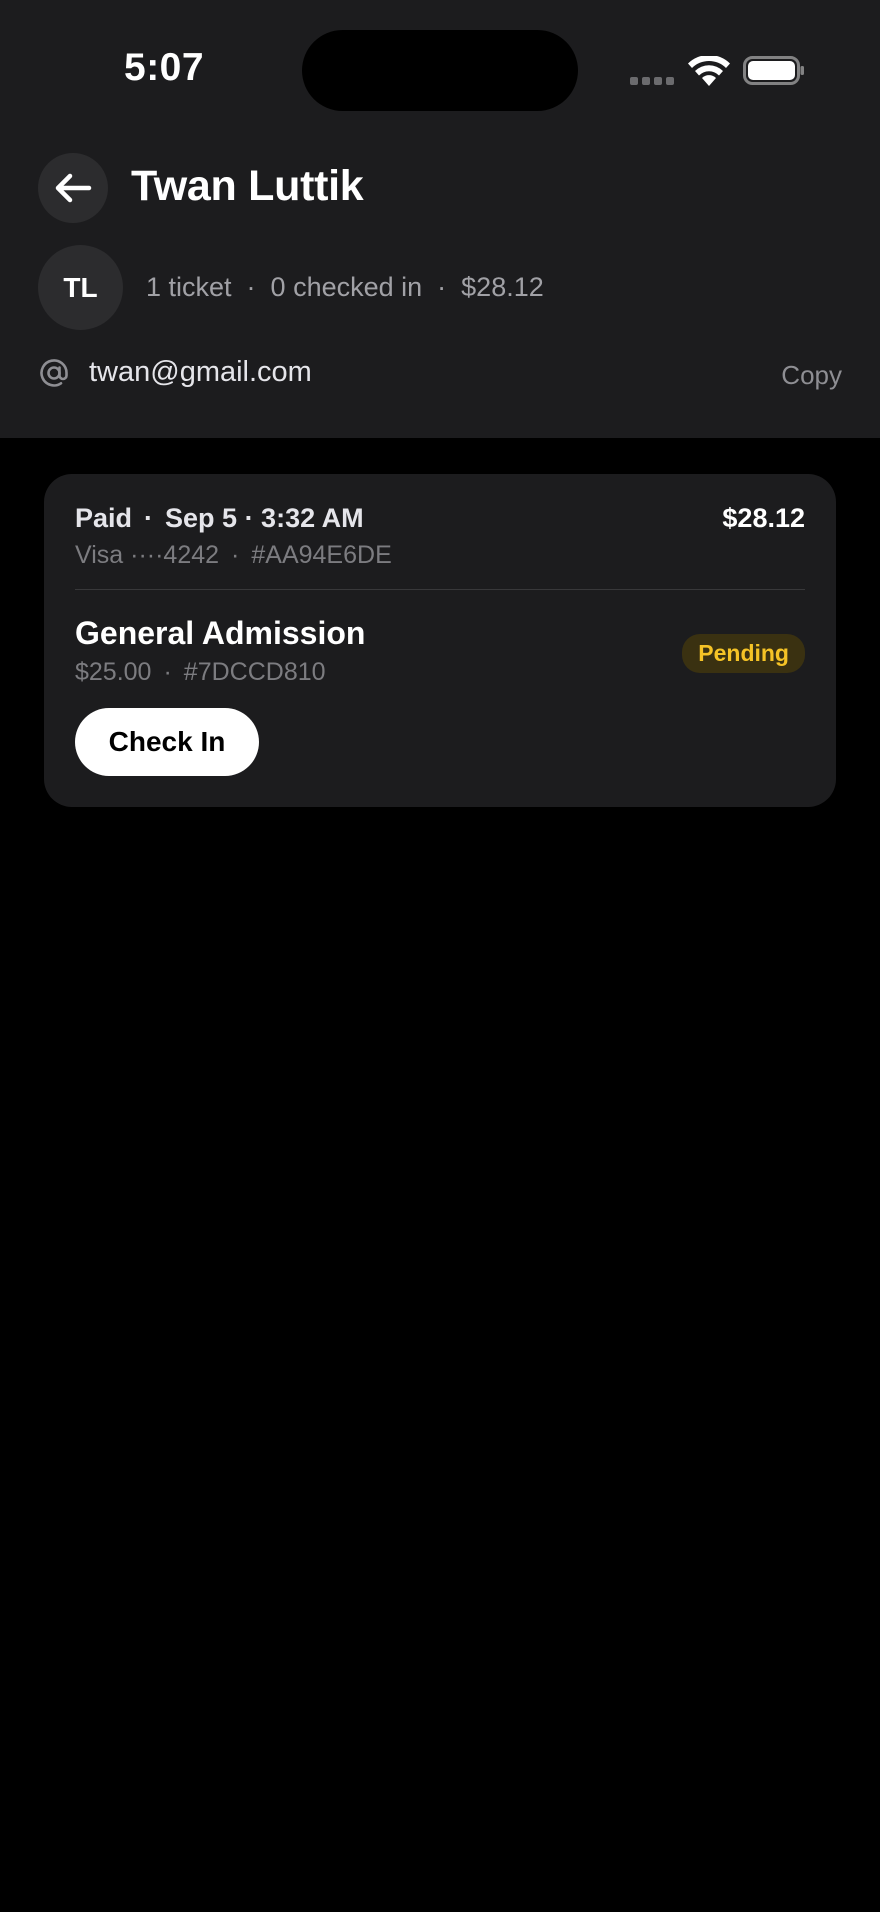 This screenshot has width=880, height=1912. Describe the element at coordinates (113, 672) in the screenshot. I see `ticket-price: $25.00` at that location.